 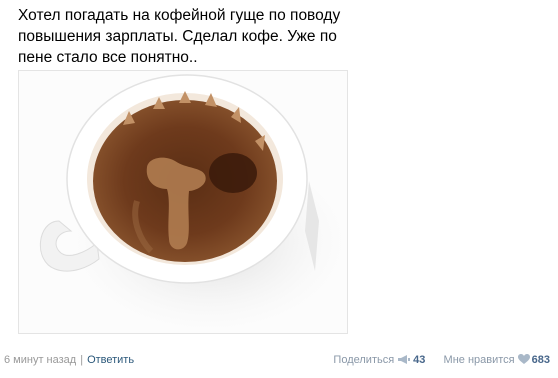 What do you see at coordinates (419, 360) in the screenshot?
I see `share-count: 43` at bounding box center [419, 360].